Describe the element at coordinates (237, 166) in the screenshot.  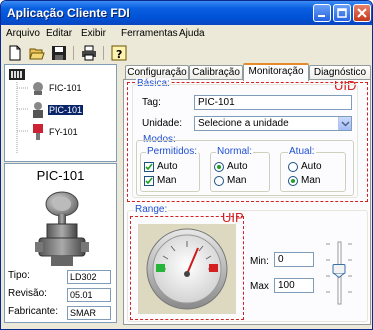
I see `normal-auto-label: Auto` at that location.